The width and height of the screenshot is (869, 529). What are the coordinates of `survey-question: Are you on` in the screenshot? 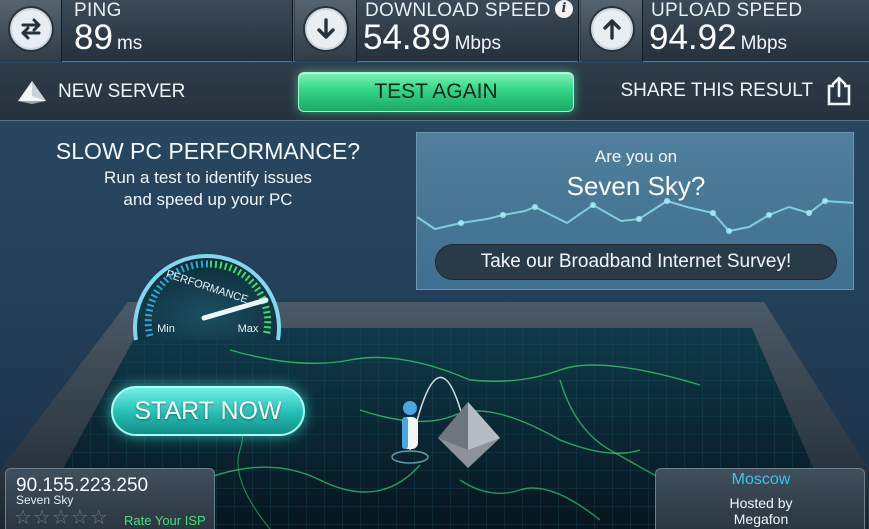 It's located at (636, 156).